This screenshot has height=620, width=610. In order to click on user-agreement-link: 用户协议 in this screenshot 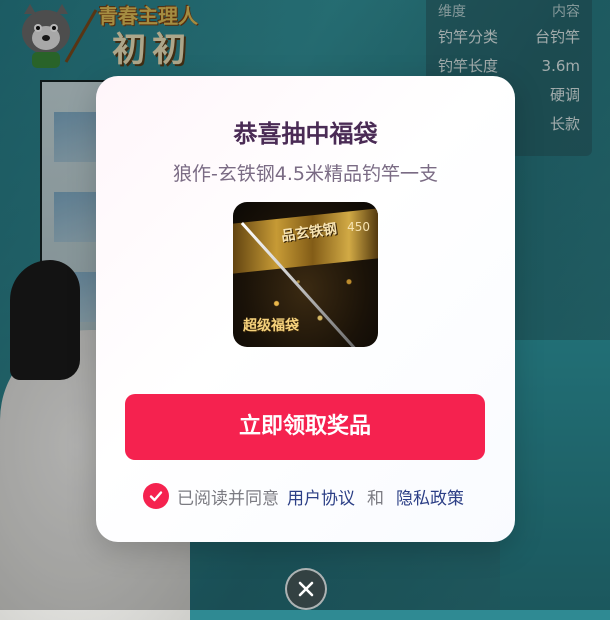, I will do `click(321, 496)`.